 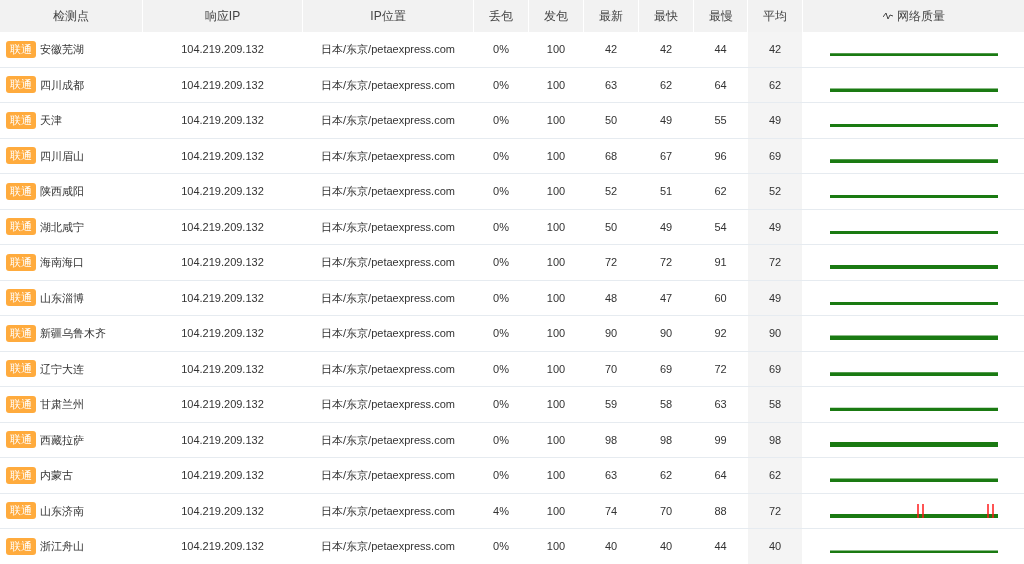 I want to click on table-cell-text: 67, so click(x=666, y=156).